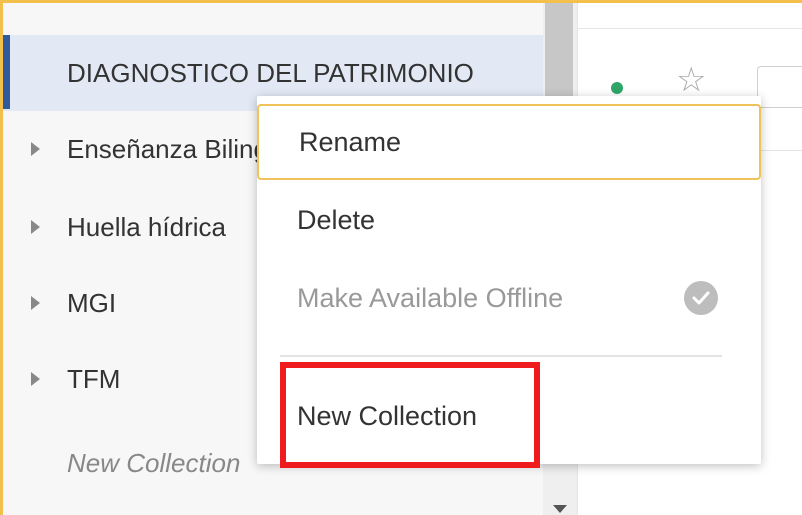 This screenshot has width=802, height=515. I want to click on scroll-down-arrow-icon, so click(560, 509).